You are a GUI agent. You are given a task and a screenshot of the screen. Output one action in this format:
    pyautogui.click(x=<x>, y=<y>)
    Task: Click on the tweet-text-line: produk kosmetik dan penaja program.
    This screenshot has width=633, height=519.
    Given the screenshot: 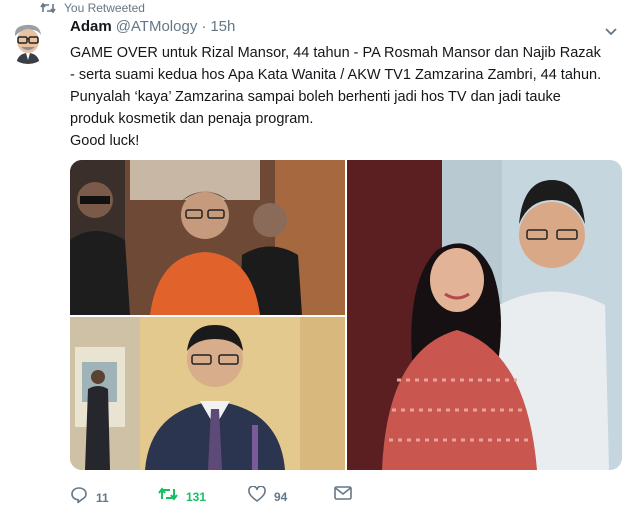 What is the action you would take?
    pyautogui.click(x=192, y=119)
    